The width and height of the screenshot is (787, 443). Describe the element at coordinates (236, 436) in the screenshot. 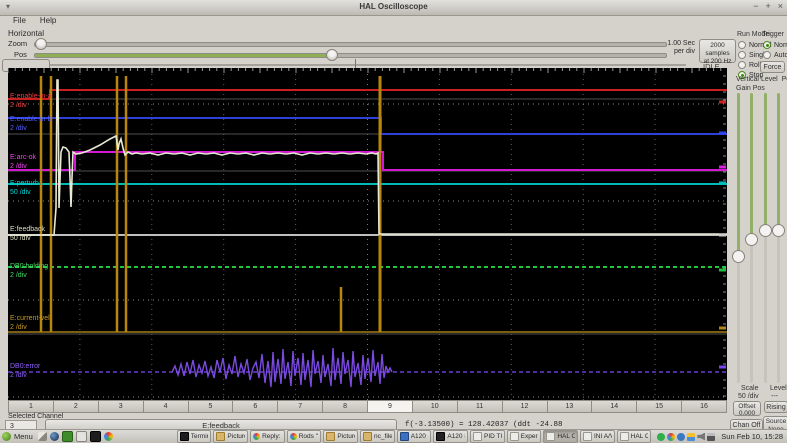

I see `taskbar-window-label: Pictures` at that location.